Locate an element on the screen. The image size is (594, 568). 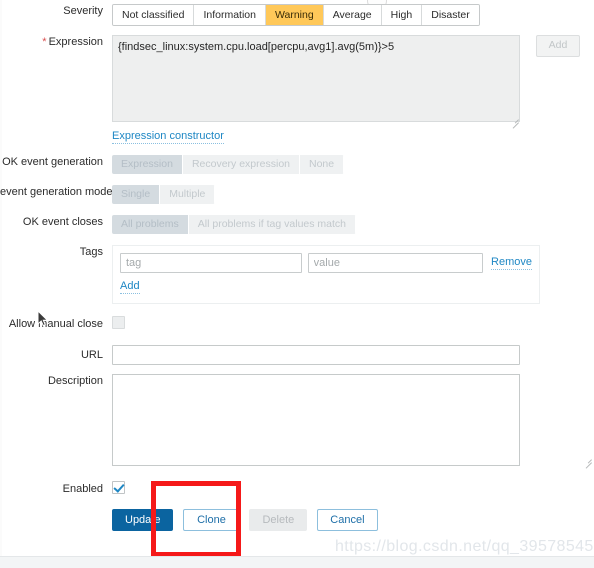
ok-event-generation-option-expression: Expression is located at coordinates (147, 164).